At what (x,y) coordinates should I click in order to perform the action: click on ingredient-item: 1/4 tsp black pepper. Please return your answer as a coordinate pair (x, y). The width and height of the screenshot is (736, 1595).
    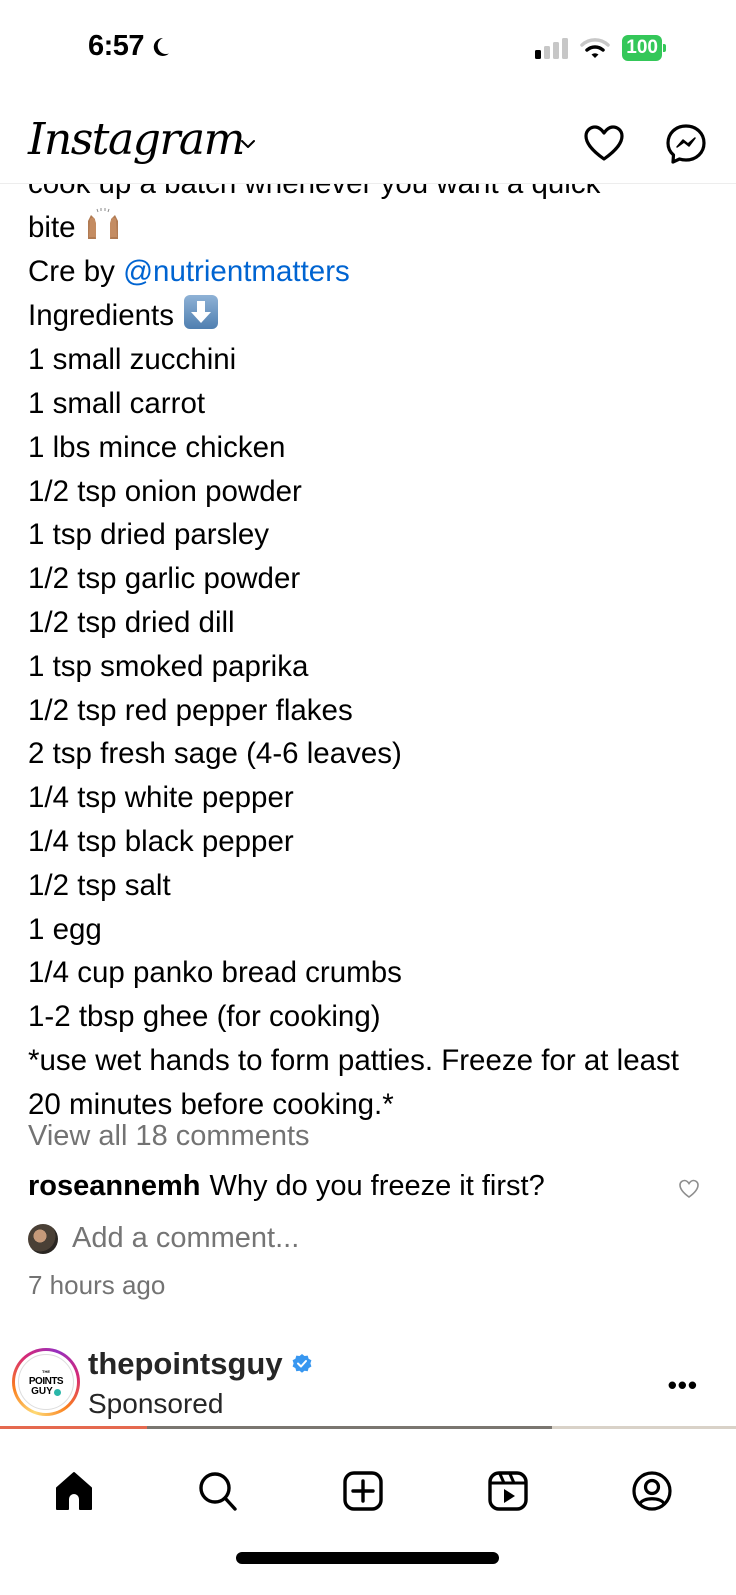
    Looking at the image, I should click on (161, 841).